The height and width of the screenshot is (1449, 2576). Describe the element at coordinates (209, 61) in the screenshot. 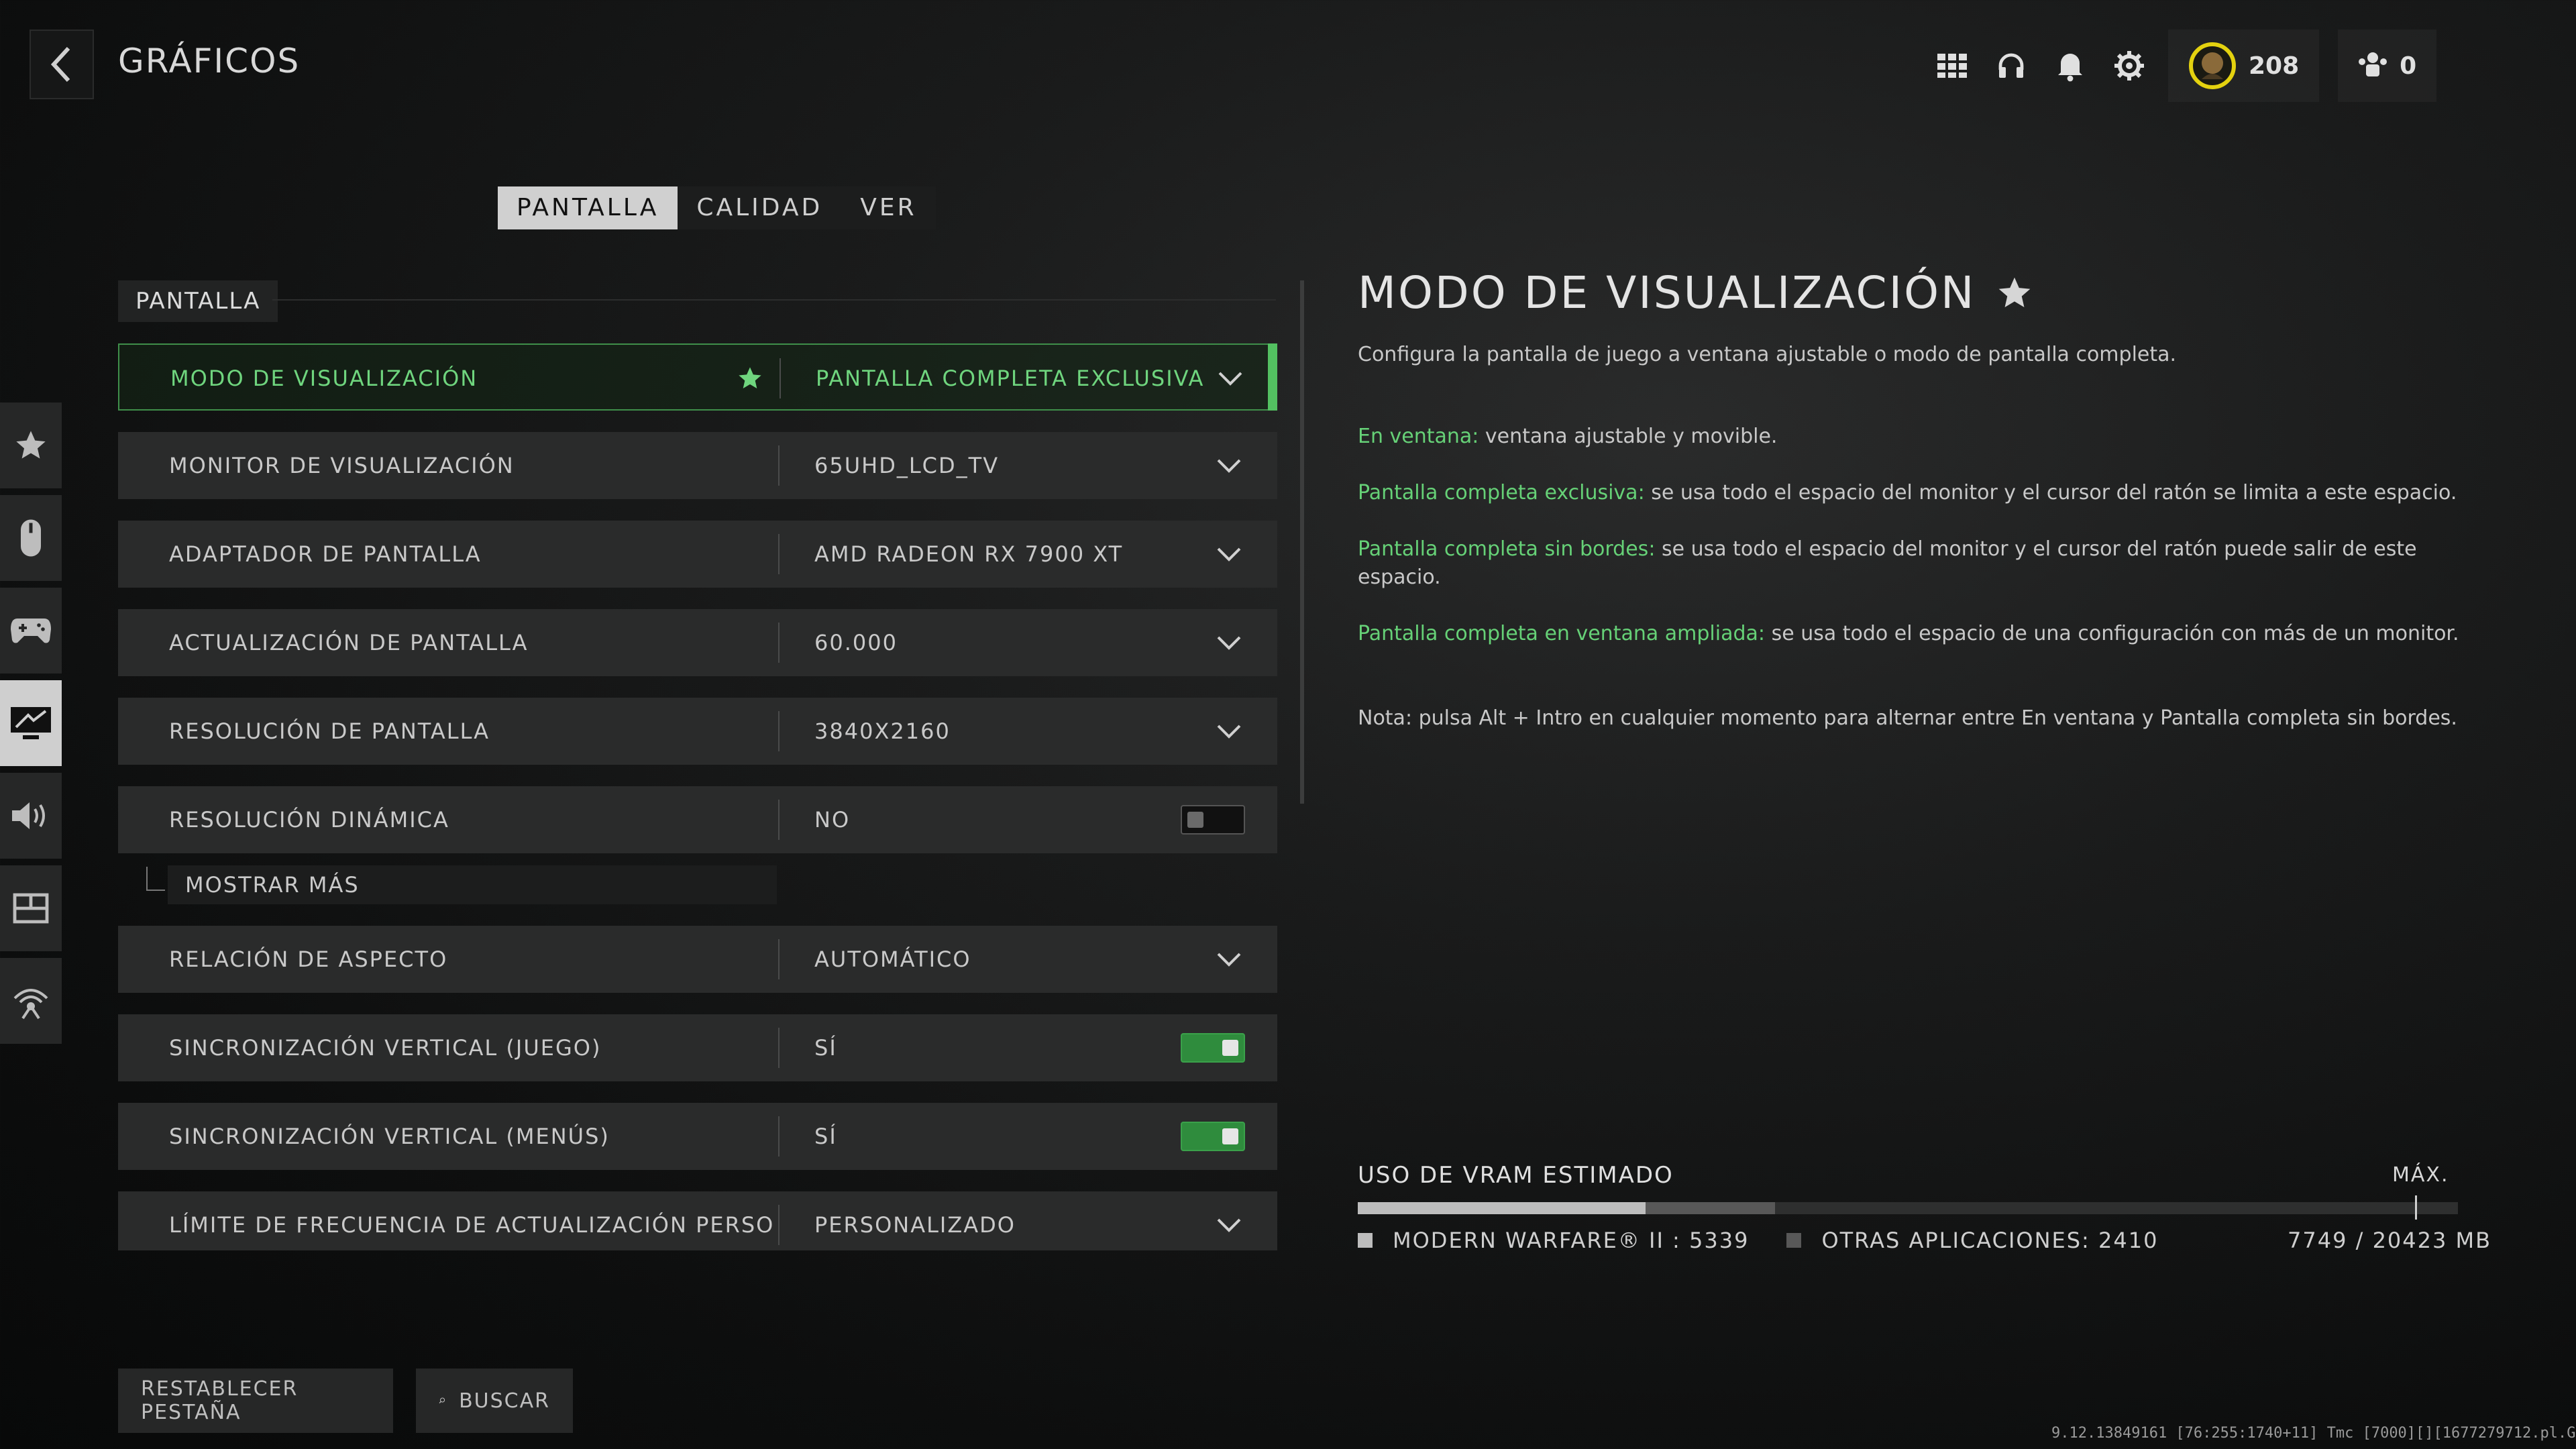

I see `page-title: GRÁFICOS` at that location.